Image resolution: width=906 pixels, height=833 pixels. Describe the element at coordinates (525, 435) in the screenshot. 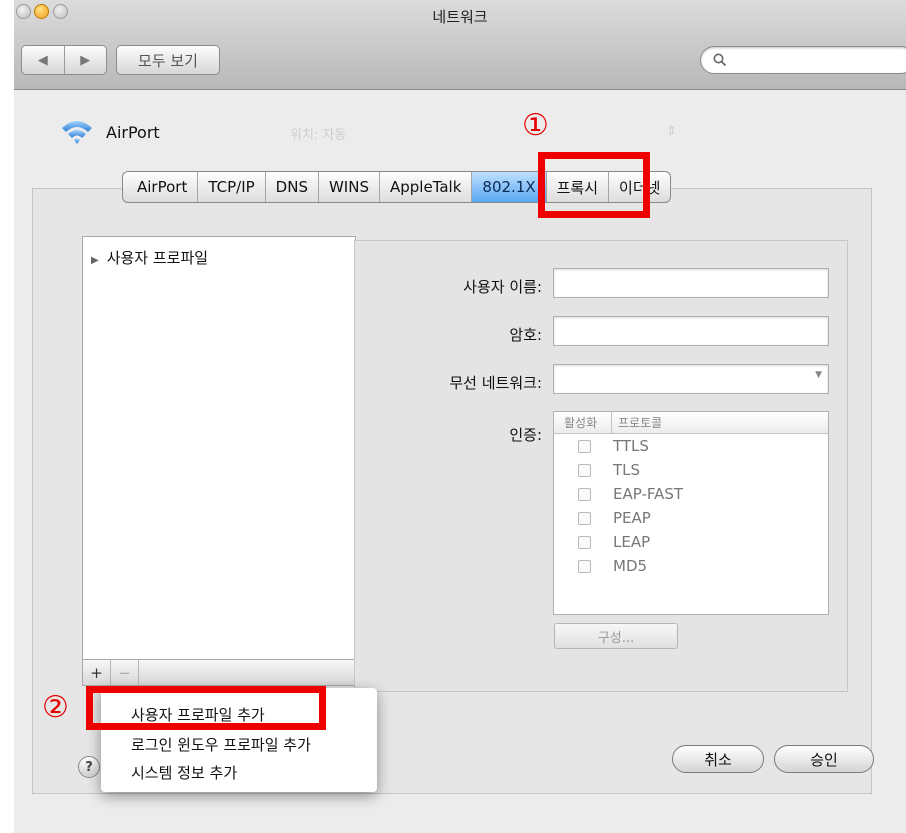

I see `authentication-label: 인증:` at that location.